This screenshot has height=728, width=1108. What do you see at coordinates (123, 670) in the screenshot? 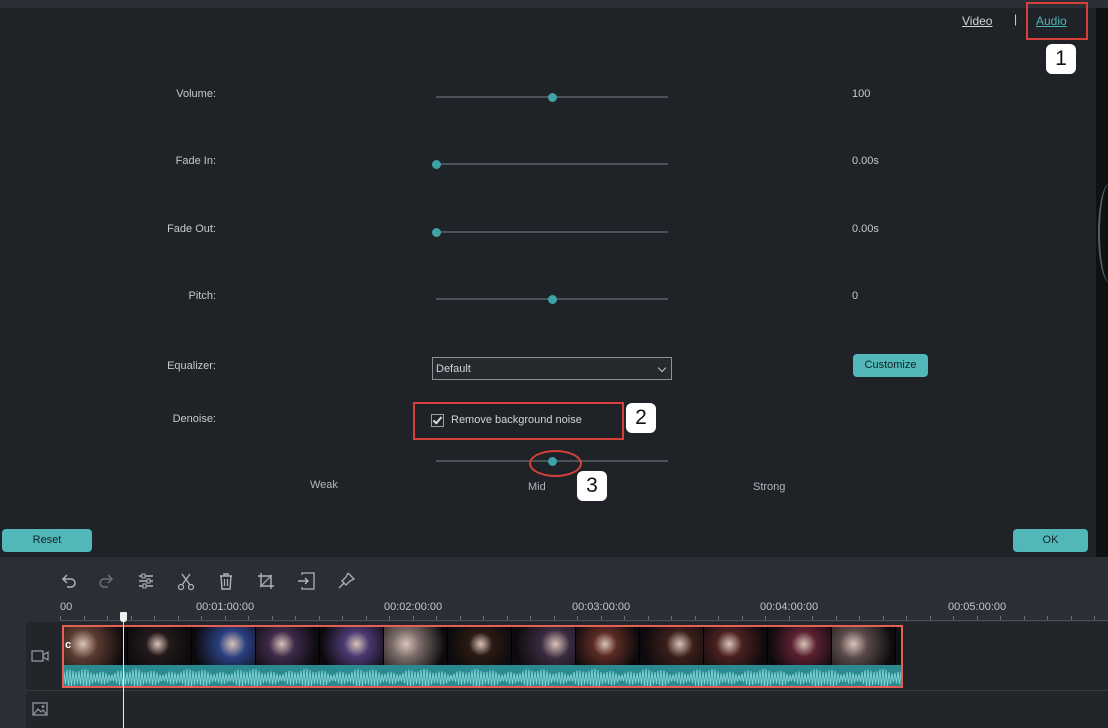
I see `playhead-line` at bounding box center [123, 670].